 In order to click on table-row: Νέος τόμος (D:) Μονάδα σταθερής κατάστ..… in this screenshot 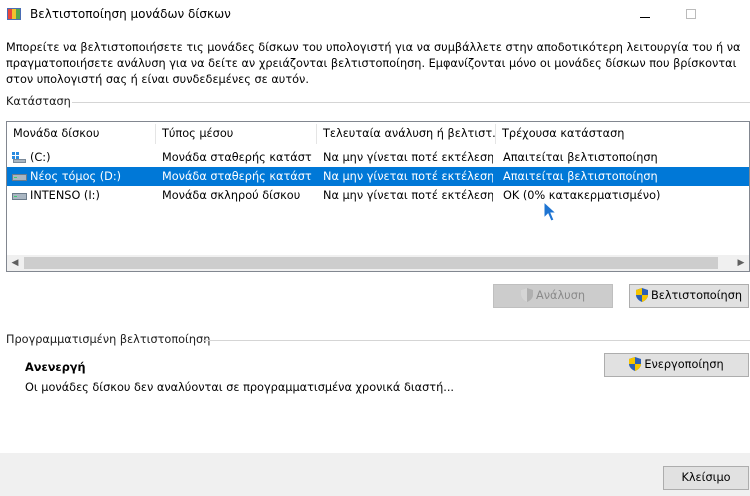, I will do `click(378, 176)`.